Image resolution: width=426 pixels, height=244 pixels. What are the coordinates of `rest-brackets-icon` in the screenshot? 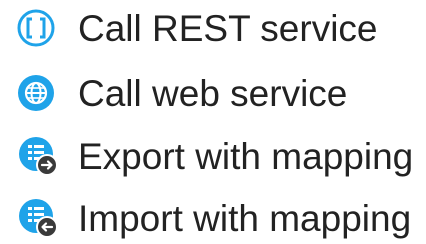 It's located at (38, 28).